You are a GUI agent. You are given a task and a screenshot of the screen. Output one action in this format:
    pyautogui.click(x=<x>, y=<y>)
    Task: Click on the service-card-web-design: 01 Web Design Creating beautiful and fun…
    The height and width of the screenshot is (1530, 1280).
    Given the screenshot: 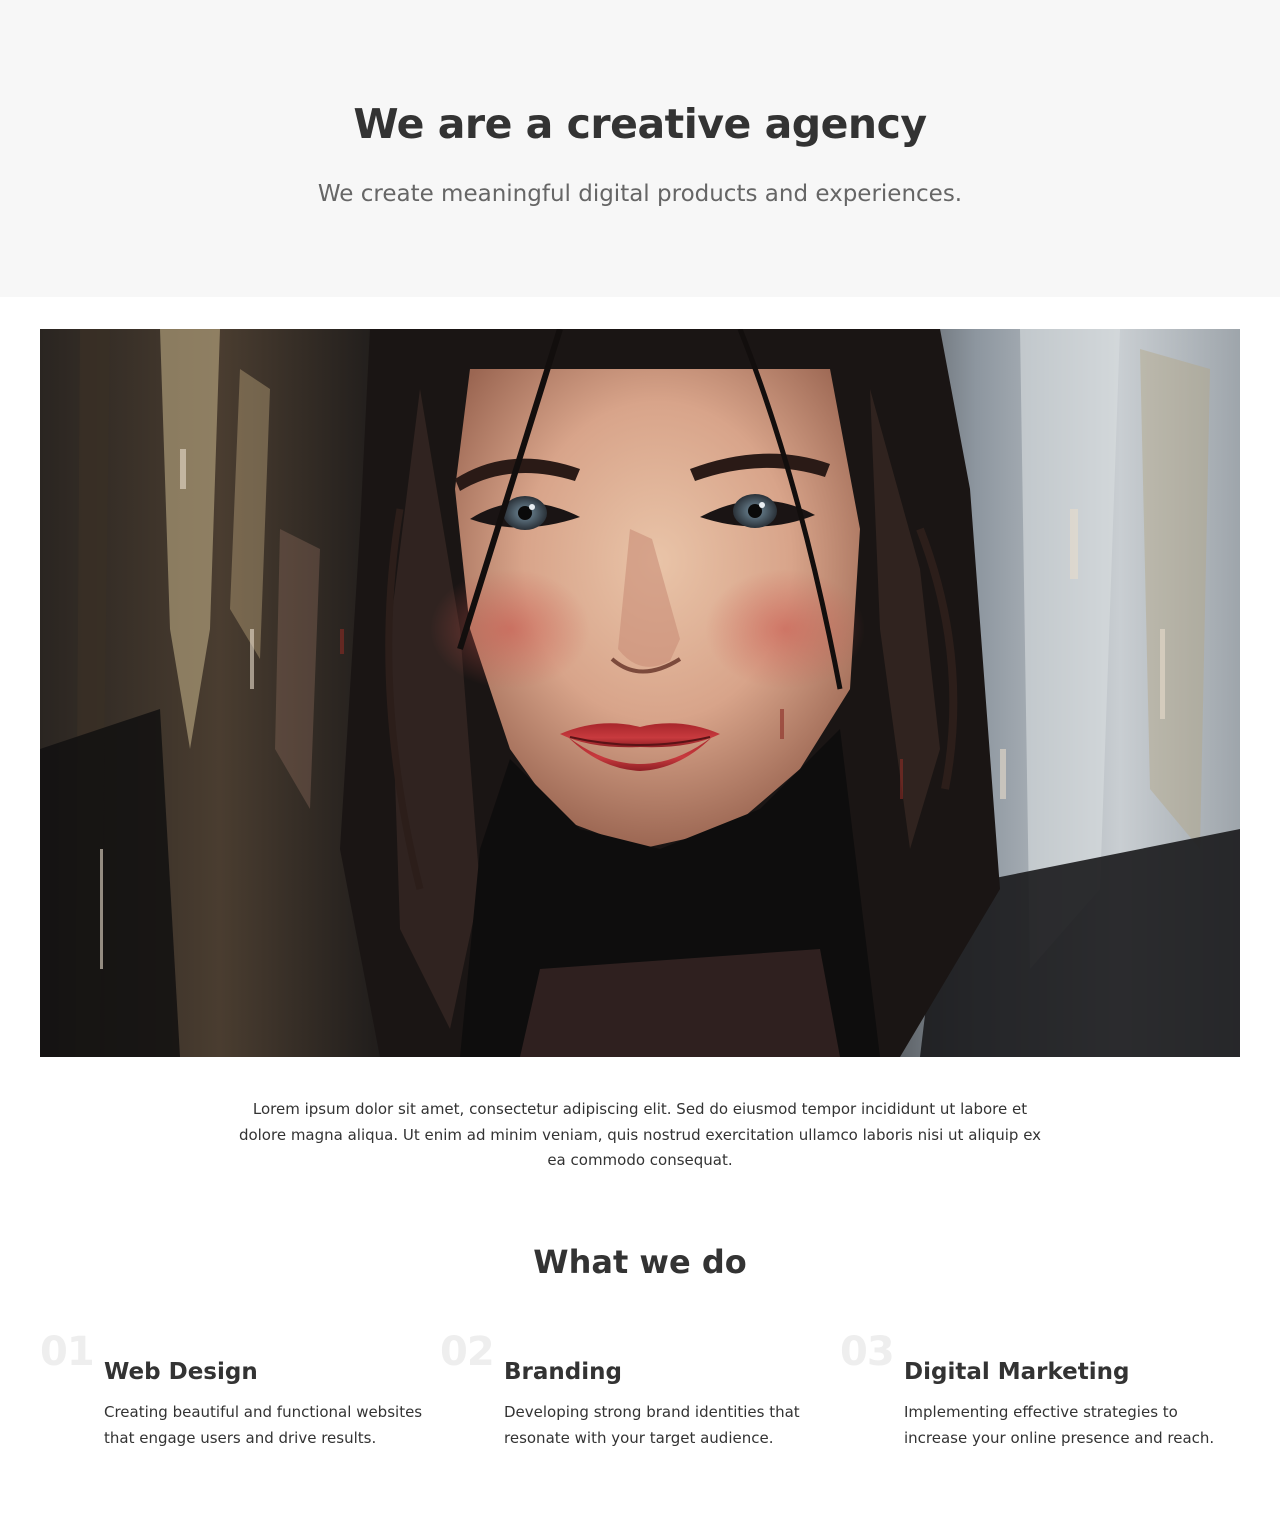 What is the action you would take?
    pyautogui.click(x=240, y=1398)
    